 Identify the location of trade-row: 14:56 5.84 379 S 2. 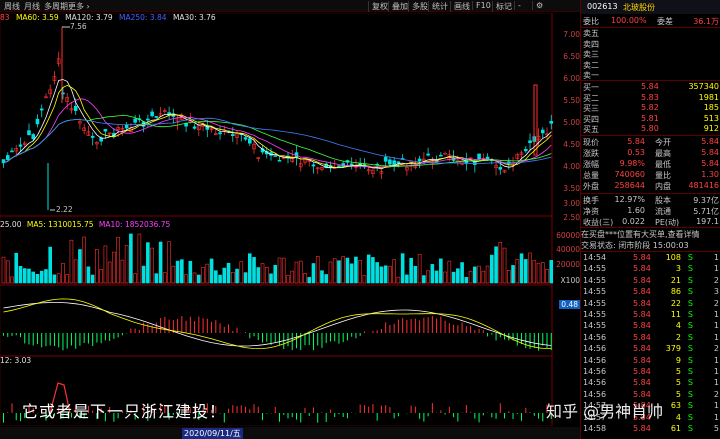
(651, 349).